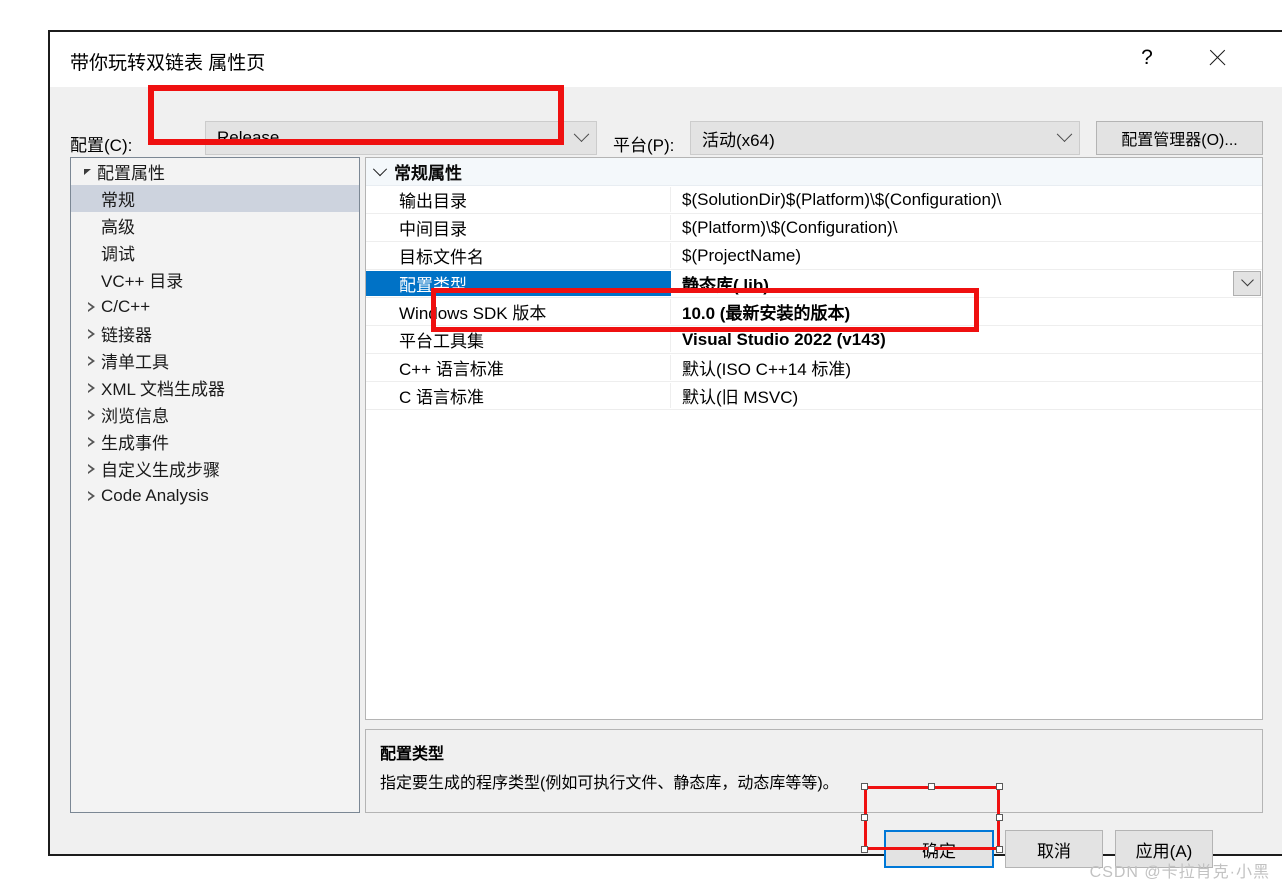 Image resolution: width=1282 pixels, height=888 pixels. I want to click on configuration-label: 配置(C):, so click(101, 145).